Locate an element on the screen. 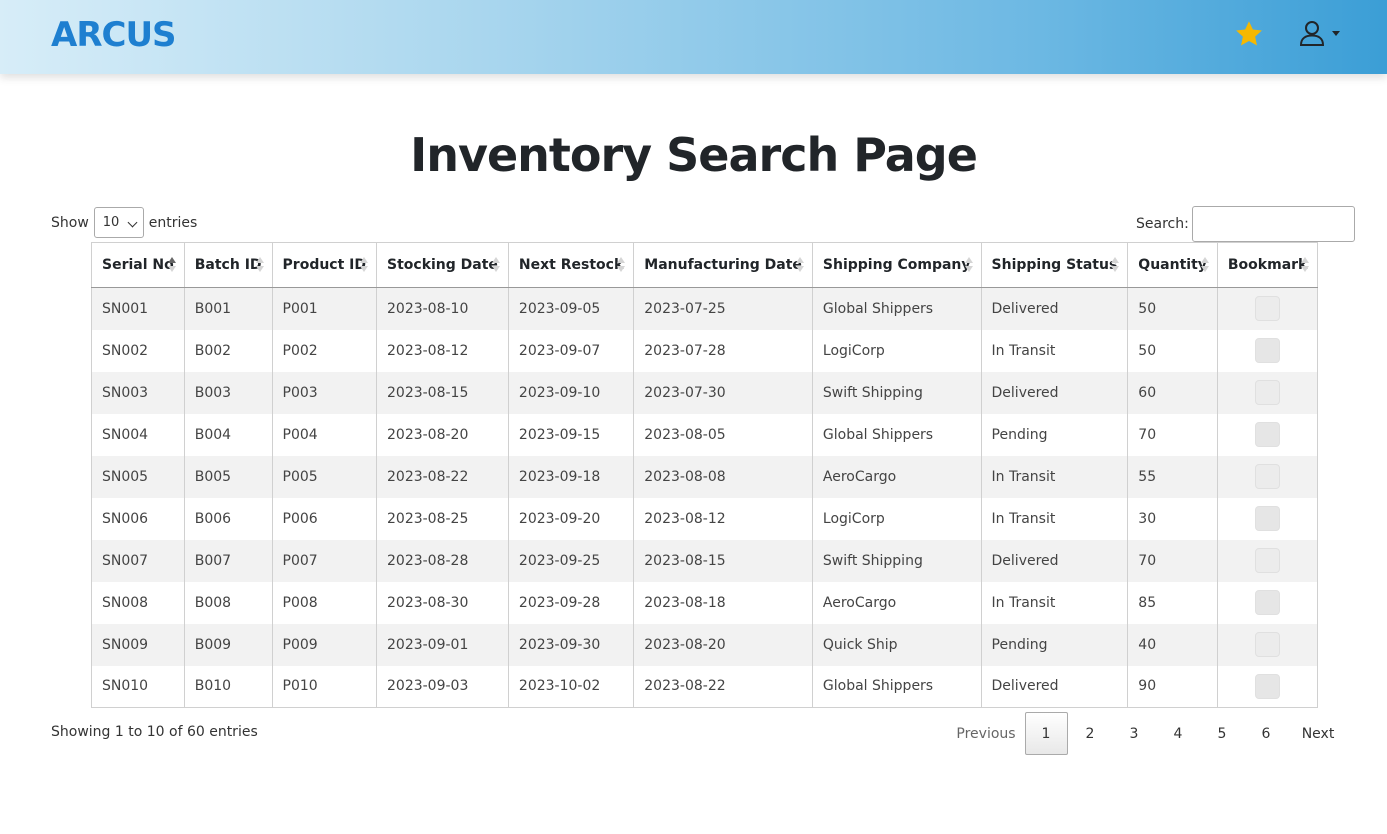 The width and height of the screenshot is (1387, 834). chevron-down-icon is located at coordinates (132, 222).